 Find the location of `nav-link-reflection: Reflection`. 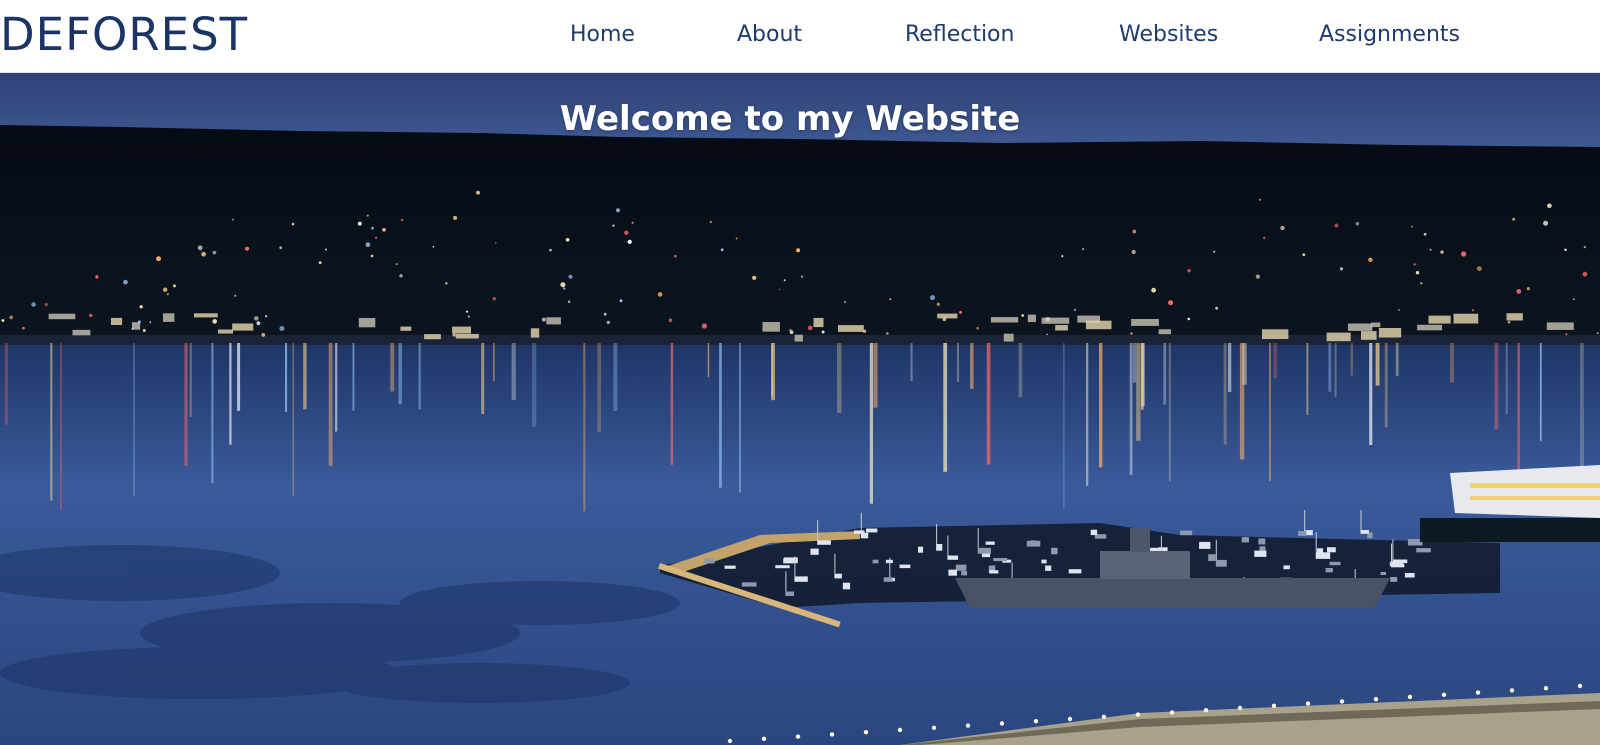

nav-link-reflection: Reflection is located at coordinates (959, 35).